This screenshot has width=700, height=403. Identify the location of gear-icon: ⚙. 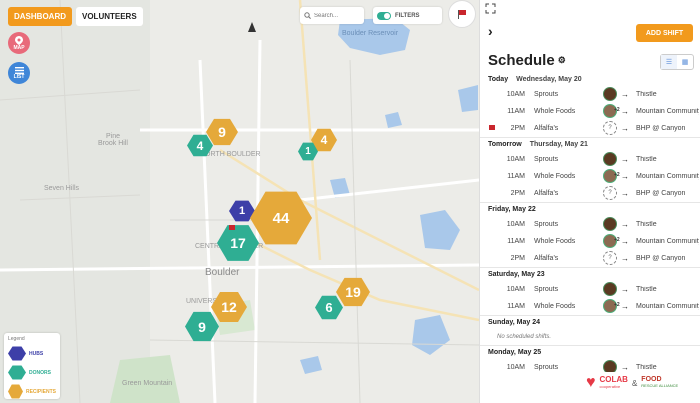
(562, 60).